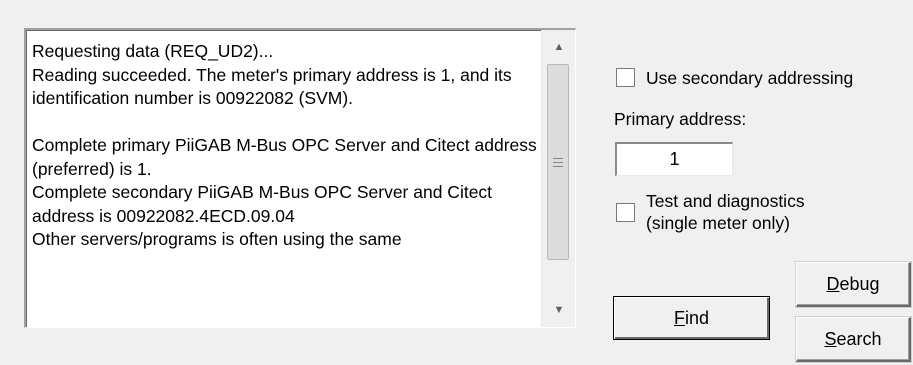 This screenshot has height=365, width=913. I want to click on find-button: Find, so click(691, 318).